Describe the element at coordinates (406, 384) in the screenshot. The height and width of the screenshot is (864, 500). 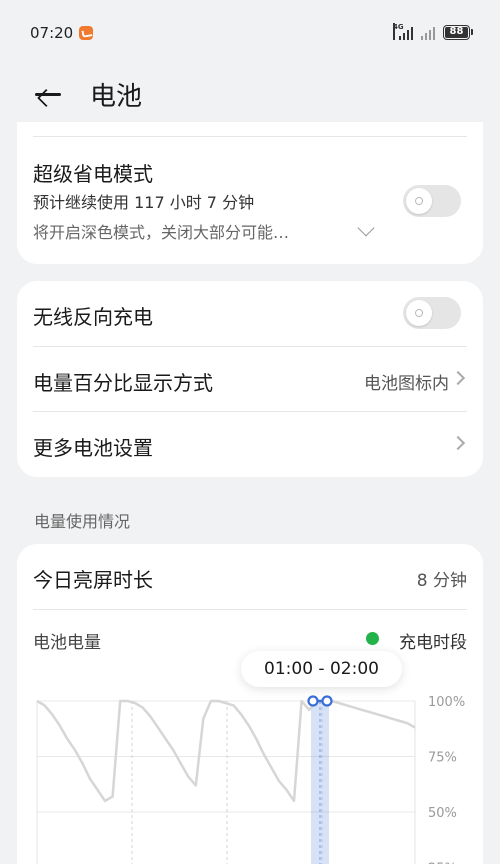
I see `percentage-display-value: 电池图标内` at that location.